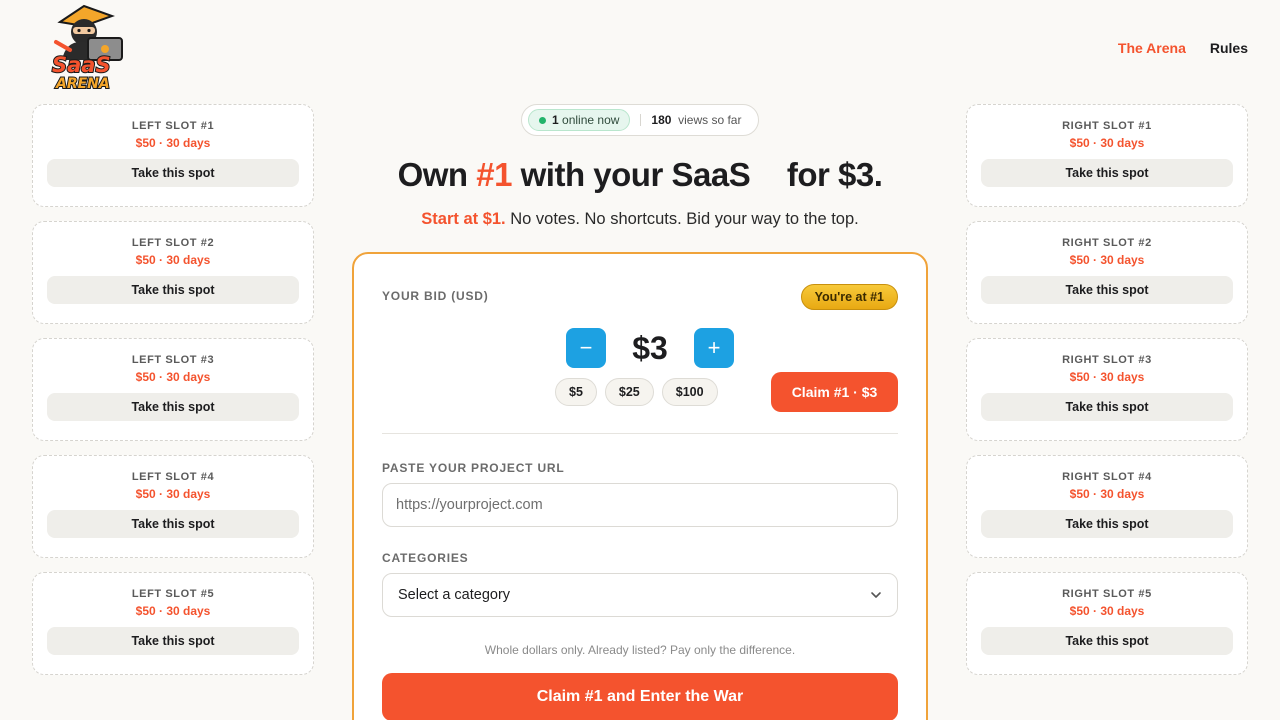 The height and width of the screenshot is (720, 1280). What do you see at coordinates (635, 174) in the screenshot?
I see `headline-middle: with your SaaS` at bounding box center [635, 174].